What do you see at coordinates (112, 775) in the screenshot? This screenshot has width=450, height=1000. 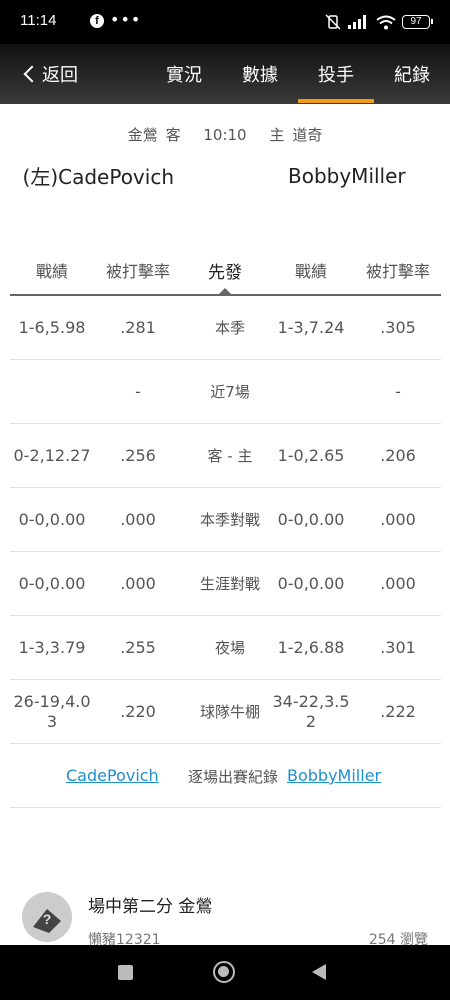 I see `away-pitcher-log-link: CadePovich` at bounding box center [112, 775].